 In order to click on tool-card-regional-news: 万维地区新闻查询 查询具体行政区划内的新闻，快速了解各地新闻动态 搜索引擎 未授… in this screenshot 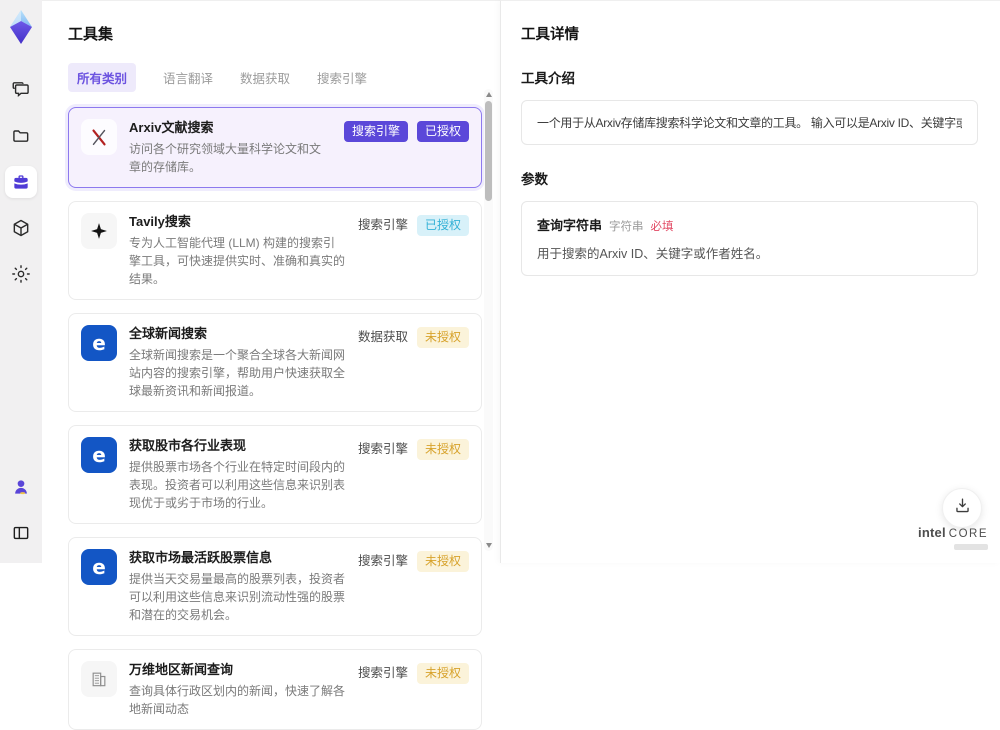, I will do `click(275, 689)`.